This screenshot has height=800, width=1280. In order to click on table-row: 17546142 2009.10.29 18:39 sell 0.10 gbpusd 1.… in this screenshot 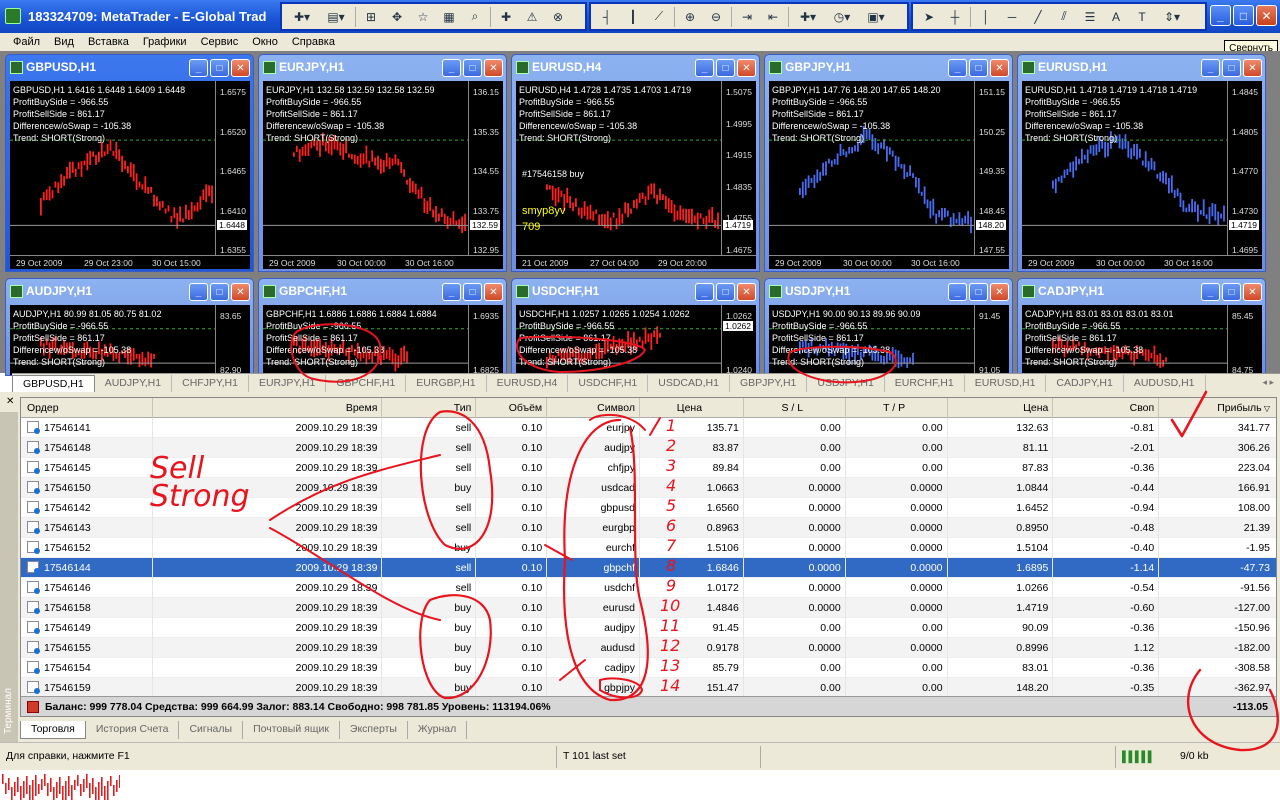, I will do `click(648, 508)`.